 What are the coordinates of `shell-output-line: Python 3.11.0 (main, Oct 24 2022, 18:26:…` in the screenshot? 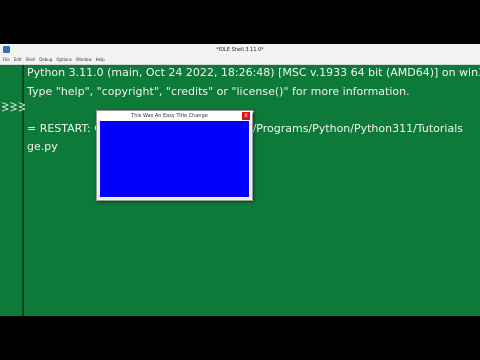 It's located at (253, 72).